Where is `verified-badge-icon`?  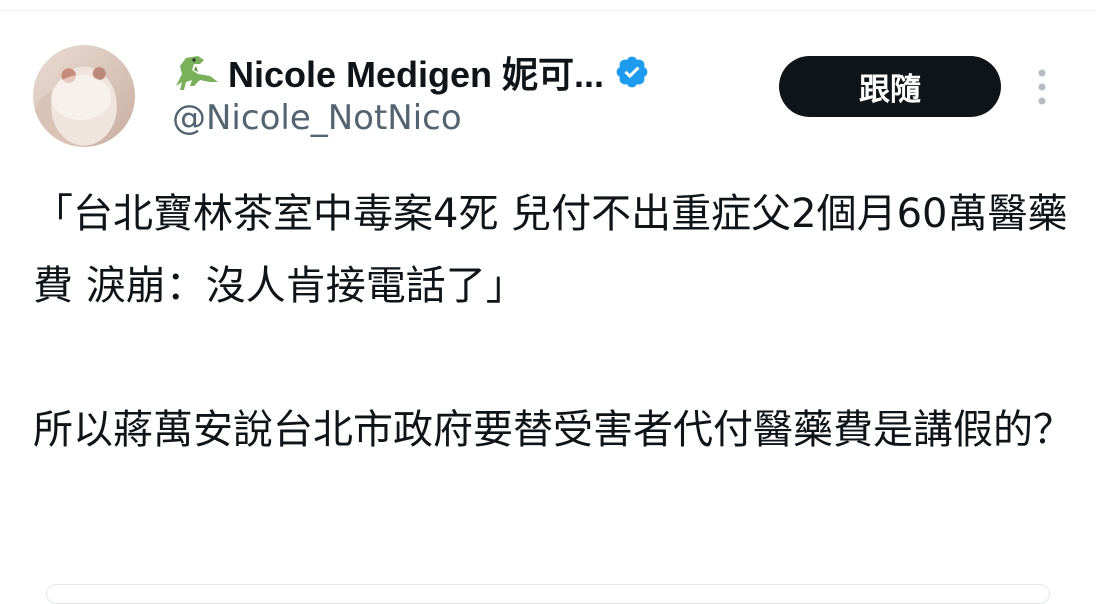 verified-badge-icon is located at coordinates (632, 72).